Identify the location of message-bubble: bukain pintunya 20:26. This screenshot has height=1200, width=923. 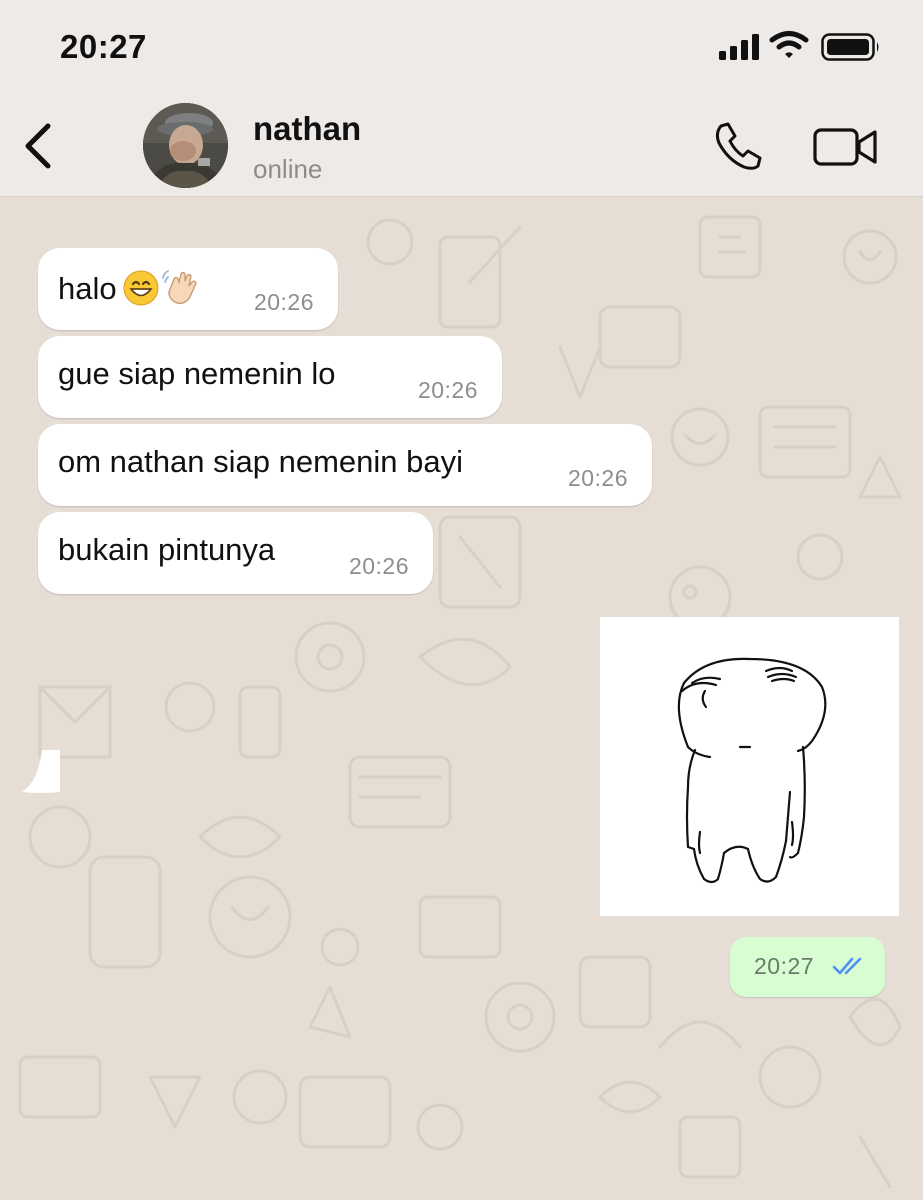
(235, 553).